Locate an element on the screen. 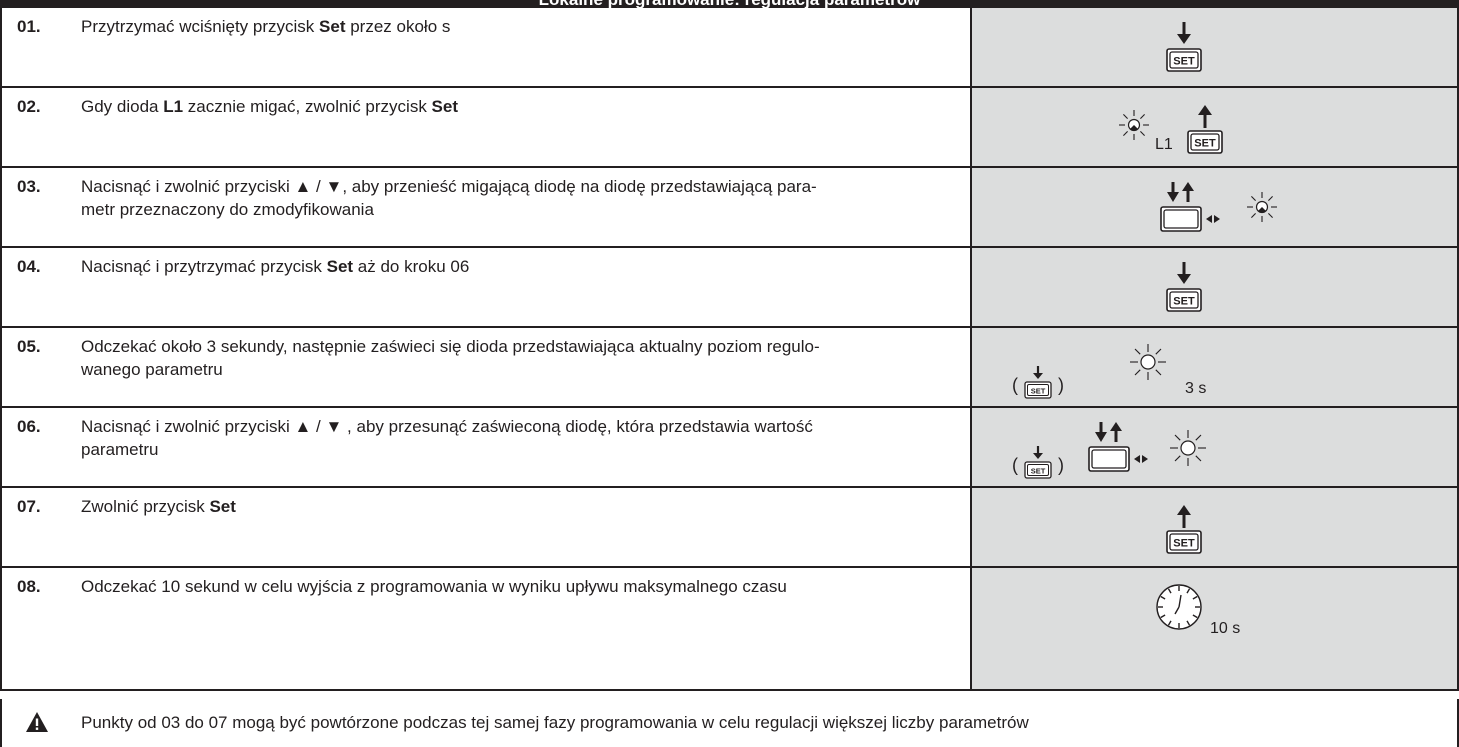  clock-icon is located at coordinates (1179, 607).